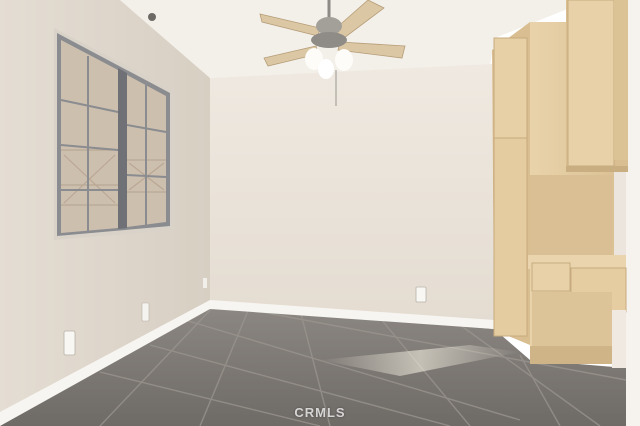 The height and width of the screenshot is (426, 640). Describe the element at coordinates (510, 92) in the screenshot. I see `cabinet-door-upper` at that location.